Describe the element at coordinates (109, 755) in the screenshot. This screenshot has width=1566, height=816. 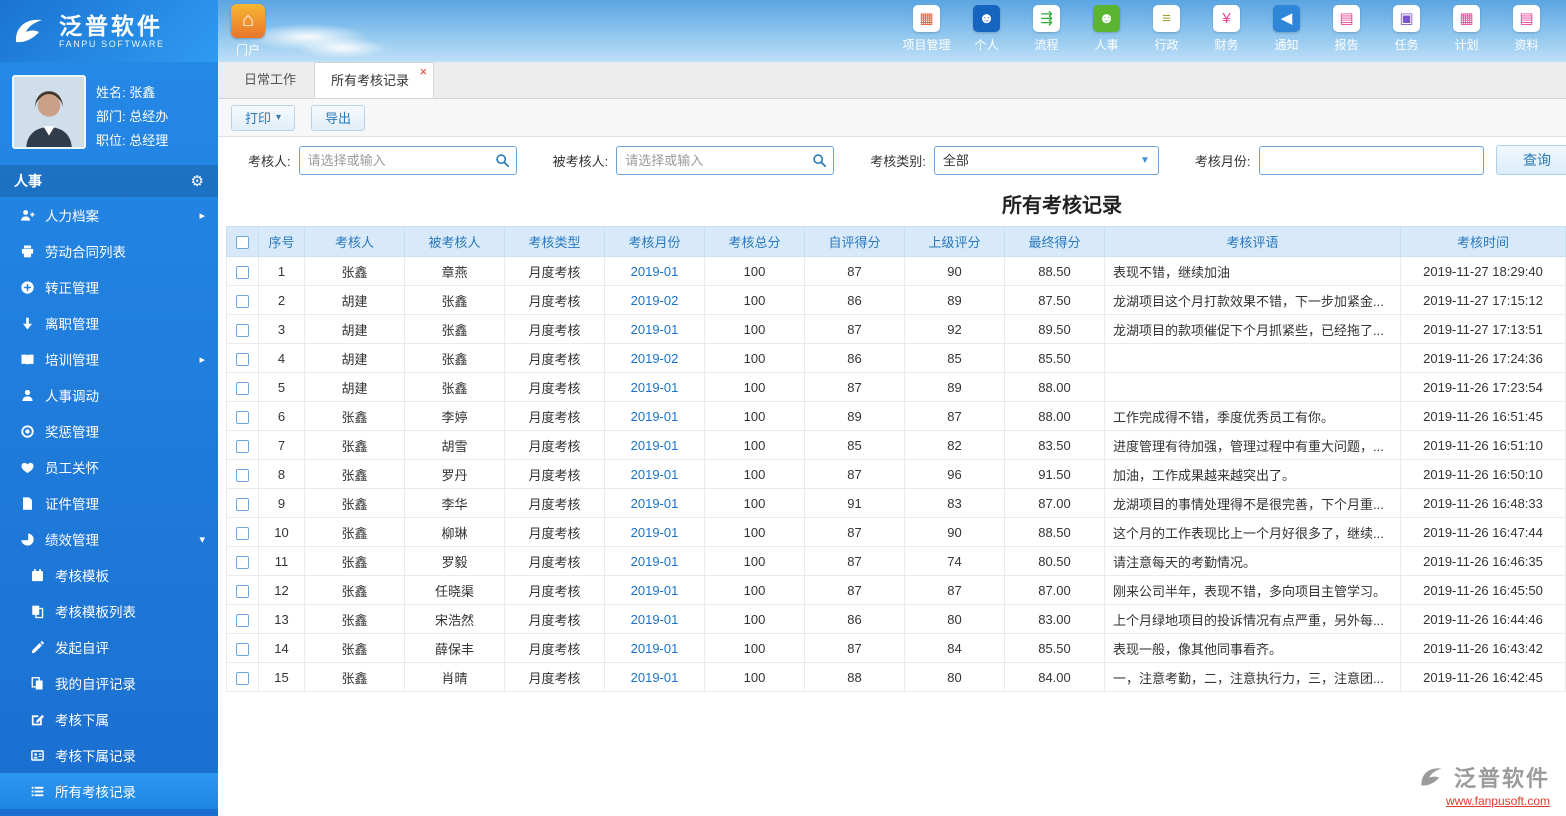
I see `sidebar-item-subordinate-assessment-records: 考核下属记录` at that location.